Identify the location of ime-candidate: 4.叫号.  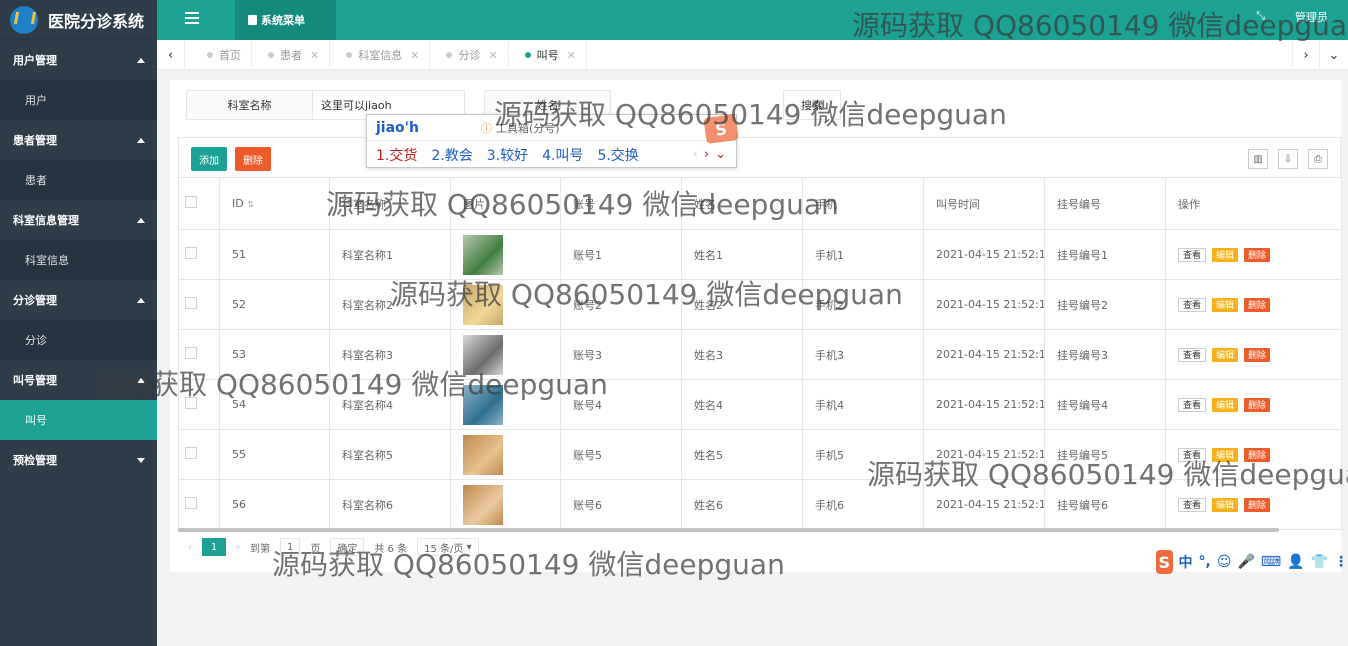
(562, 155).